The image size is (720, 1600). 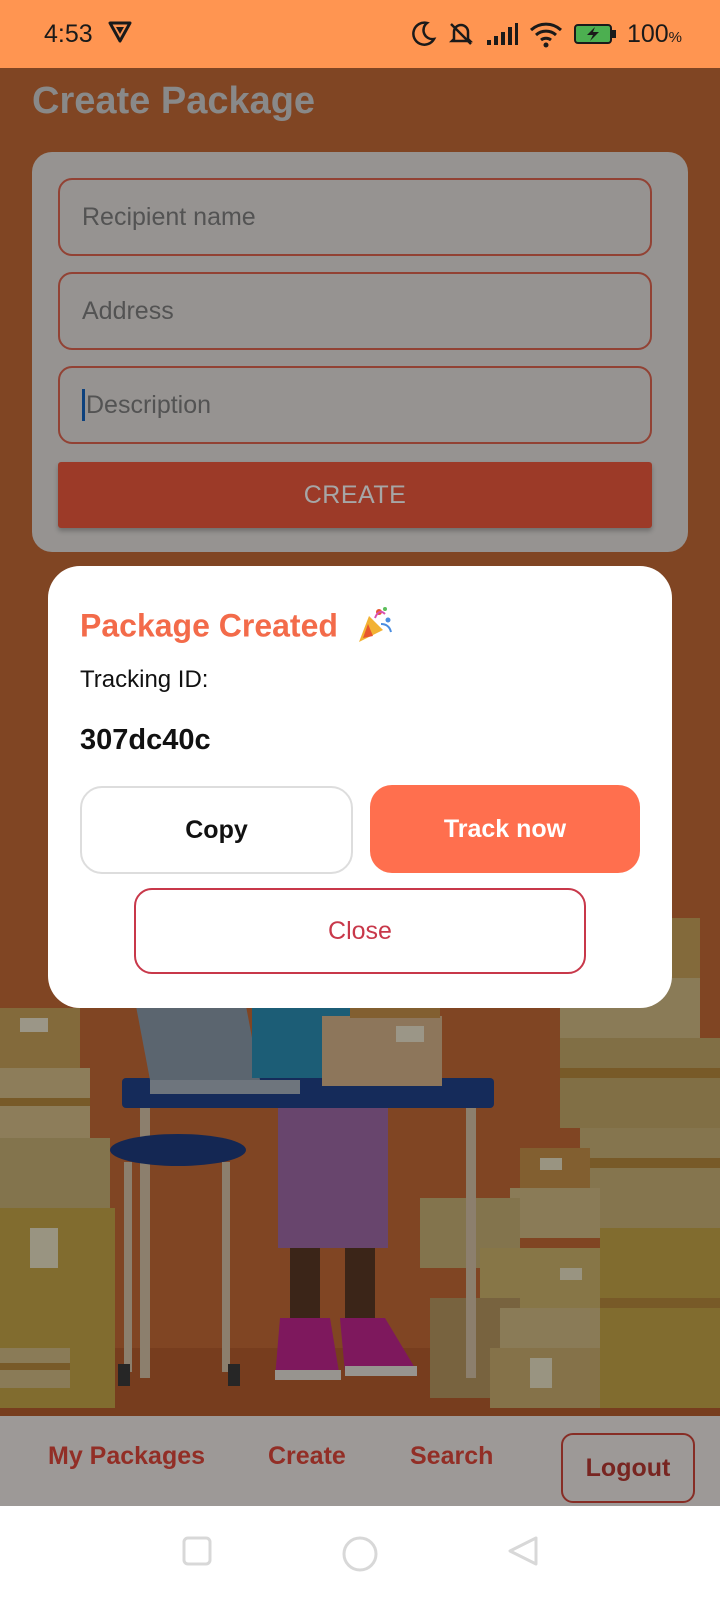 I want to click on status-bar: 4:53 100%, so click(x=360, y=34).